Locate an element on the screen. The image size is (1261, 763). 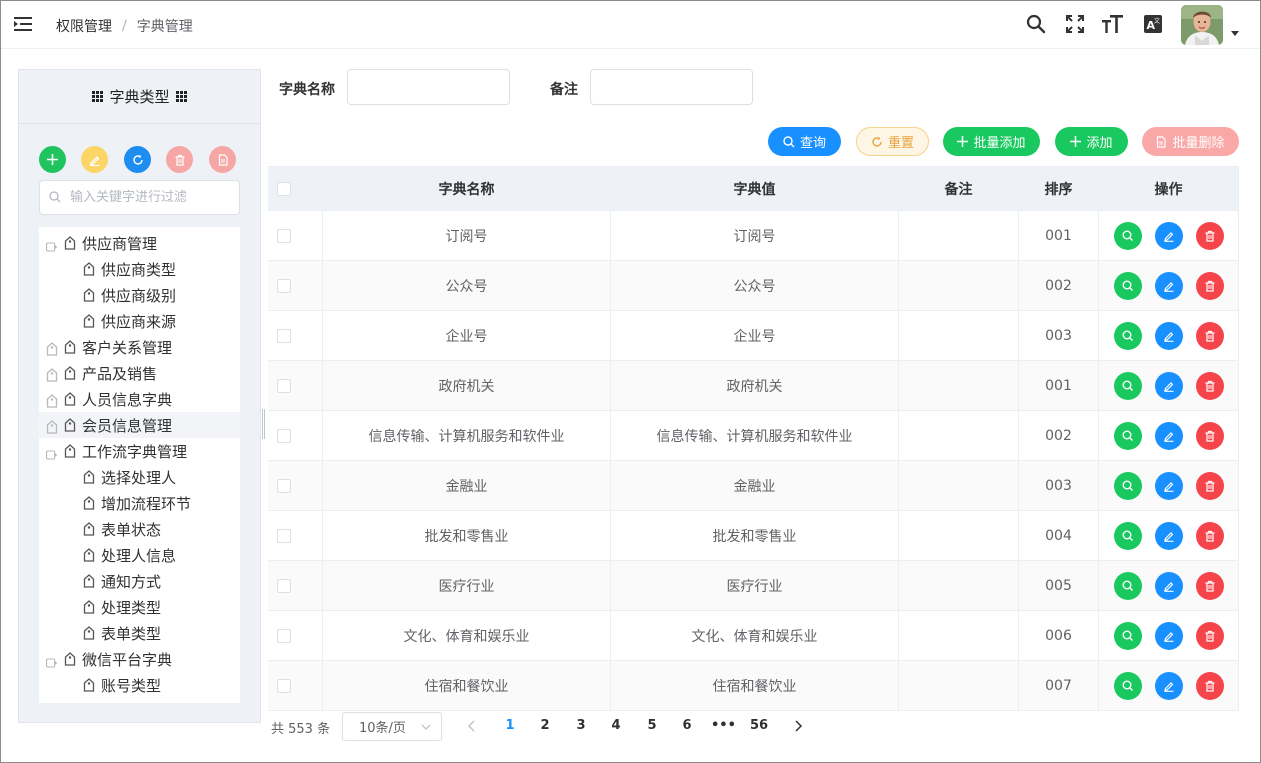
table-row: 文化、体育和娱乐业 文化、体育和娱乐业 006 is located at coordinates (753, 636).